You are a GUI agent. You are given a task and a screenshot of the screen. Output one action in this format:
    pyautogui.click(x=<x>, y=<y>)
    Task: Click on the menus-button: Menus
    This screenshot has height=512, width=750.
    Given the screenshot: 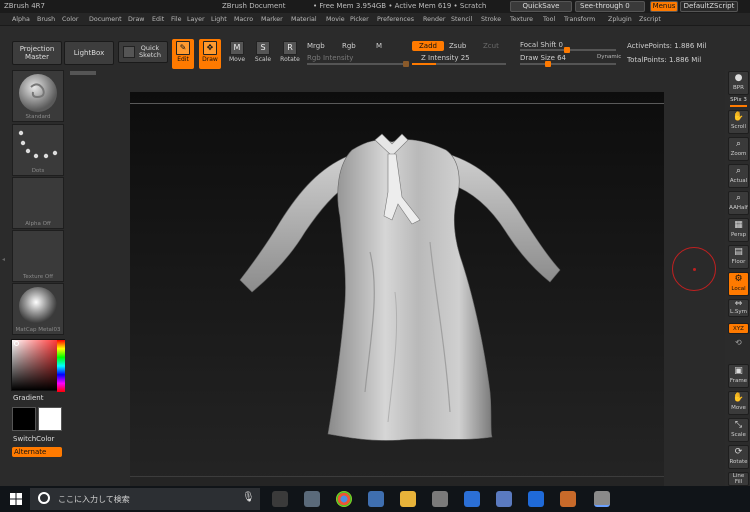 What is the action you would take?
    pyautogui.click(x=664, y=6)
    